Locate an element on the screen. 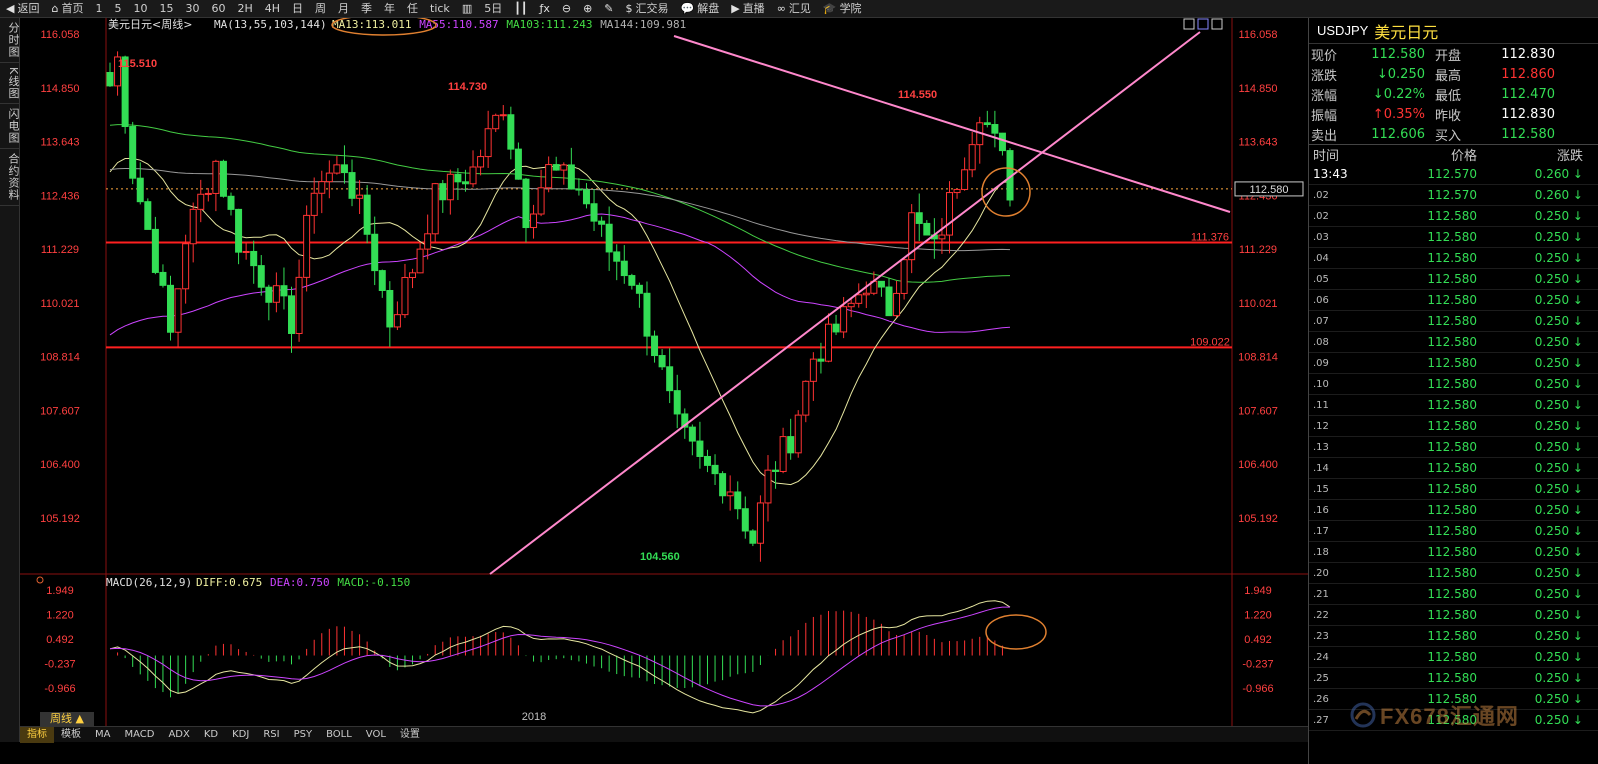 The image size is (1598, 764). back-arrow-button: ◀ 返回 is located at coordinates (22, 9).